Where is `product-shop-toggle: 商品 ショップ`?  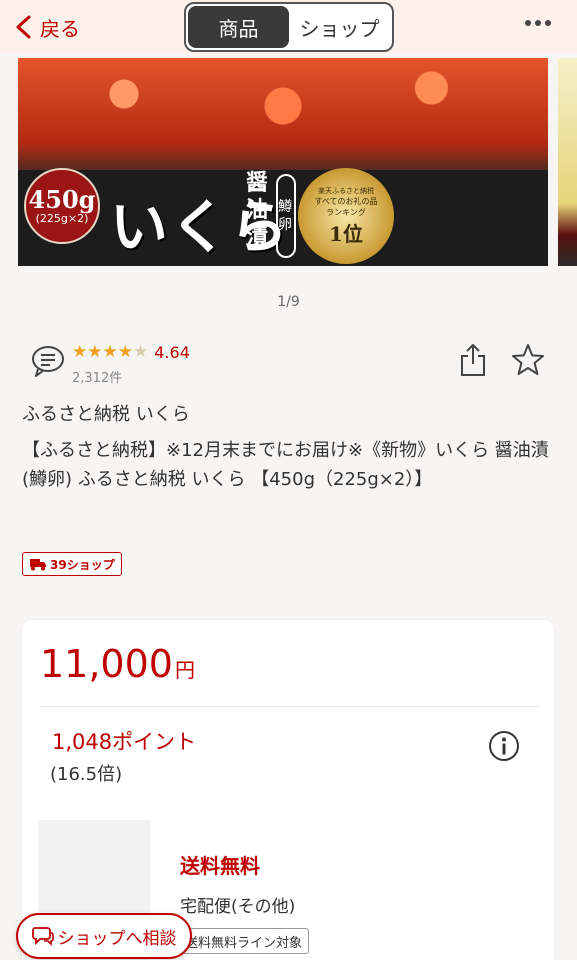
product-shop-toggle: 商品 ショップ is located at coordinates (289, 27).